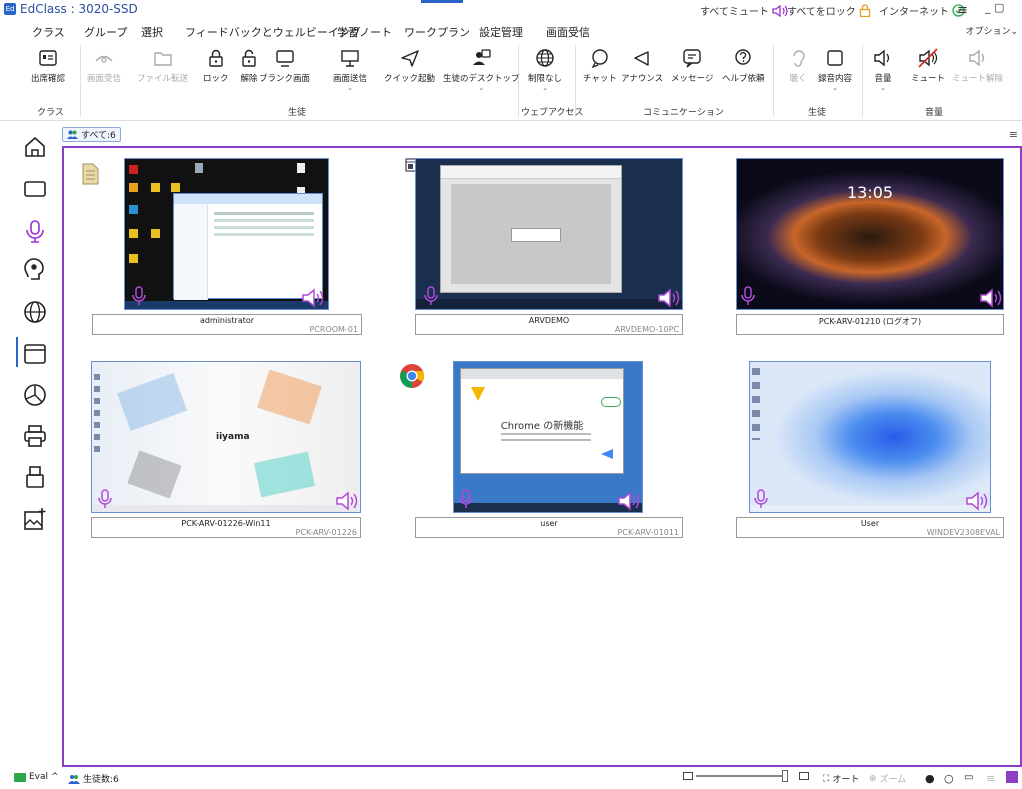  I want to click on help-icon, so click(743, 57).